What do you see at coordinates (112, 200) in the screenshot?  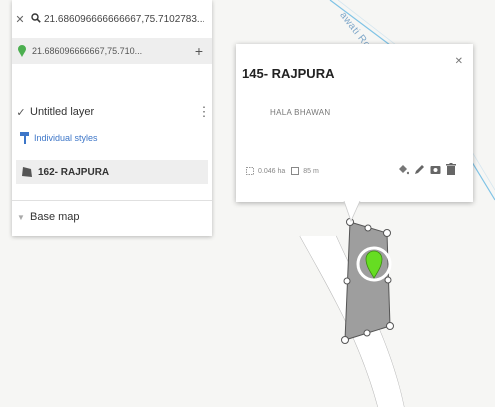 I see `divider` at bounding box center [112, 200].